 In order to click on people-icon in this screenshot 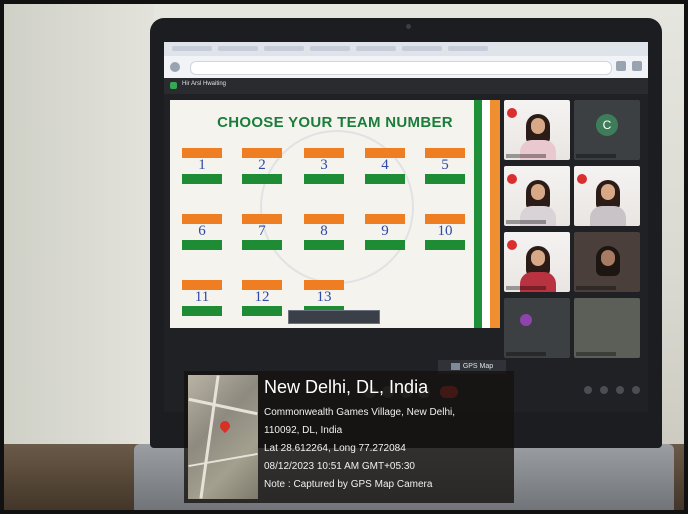, I will do `click(604, 390)`.